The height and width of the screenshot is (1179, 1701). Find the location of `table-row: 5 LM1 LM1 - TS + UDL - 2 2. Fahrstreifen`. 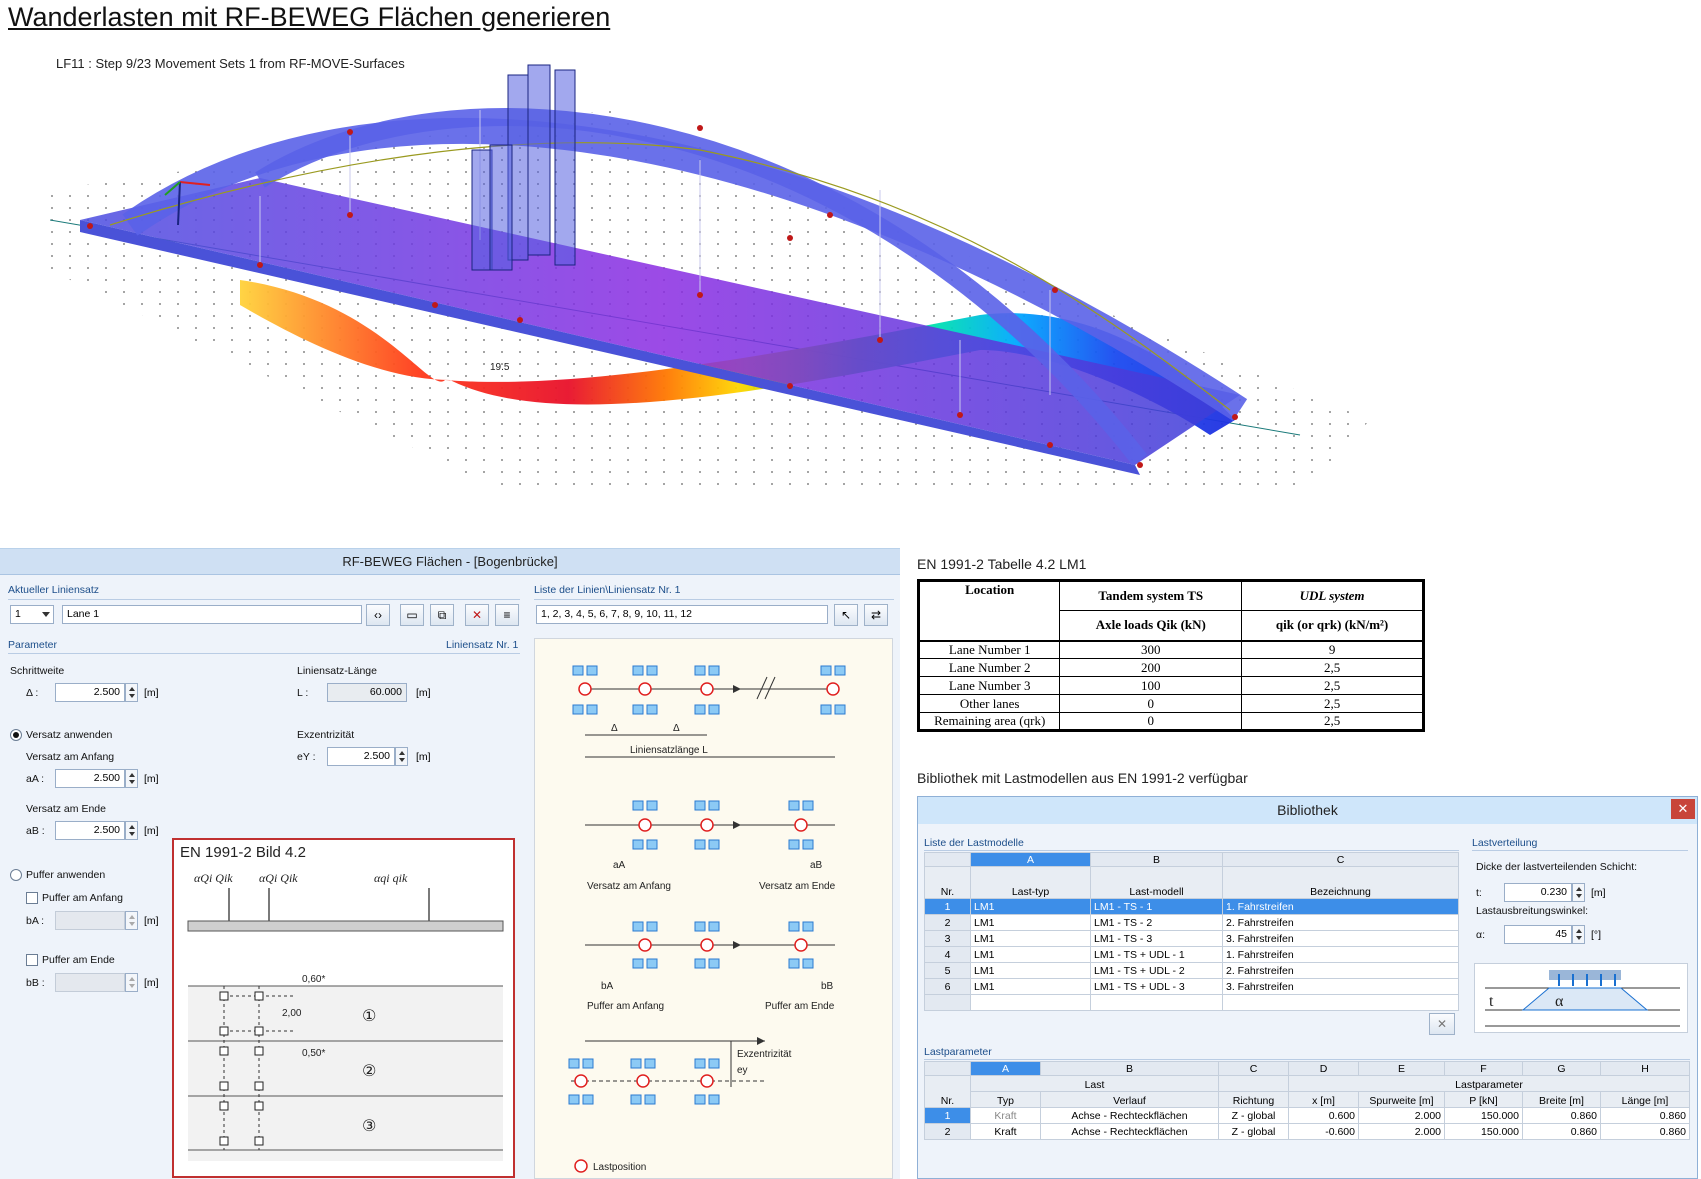

table-row: 5 LM1 LM1 - TS + UDL - 2 2. Fahrstreifen is located at coordinates (1191, 970).